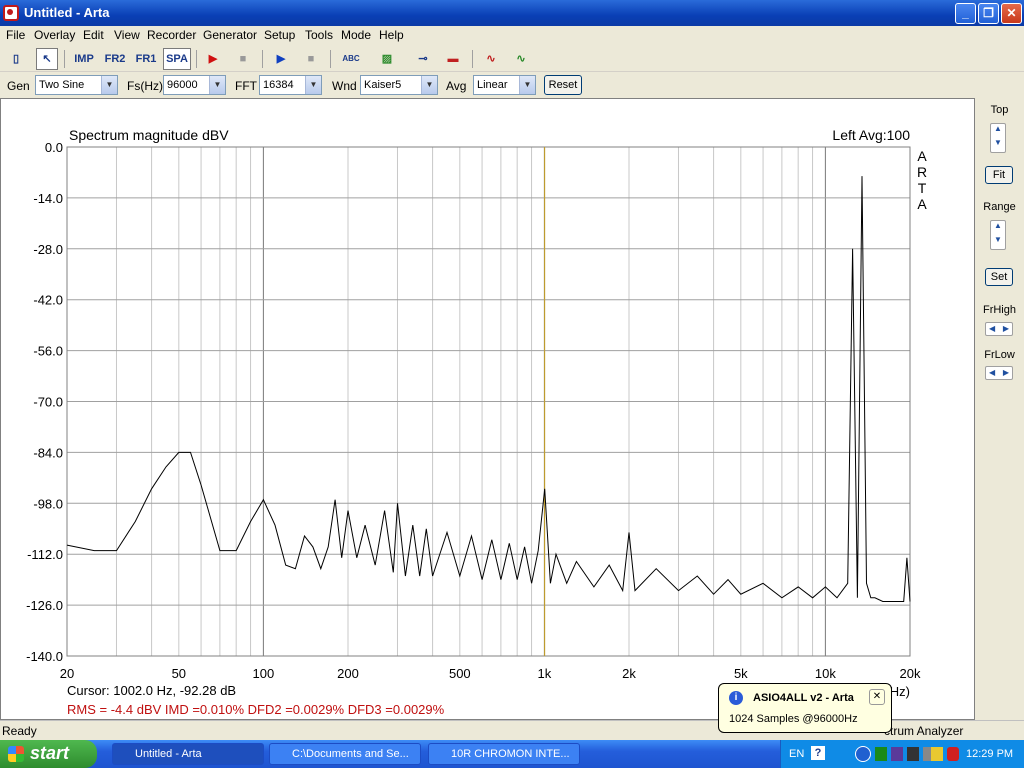  Describe the element at coordinates (279, 35) in the screenshot. I see `menu-setup: Setup` at that location.